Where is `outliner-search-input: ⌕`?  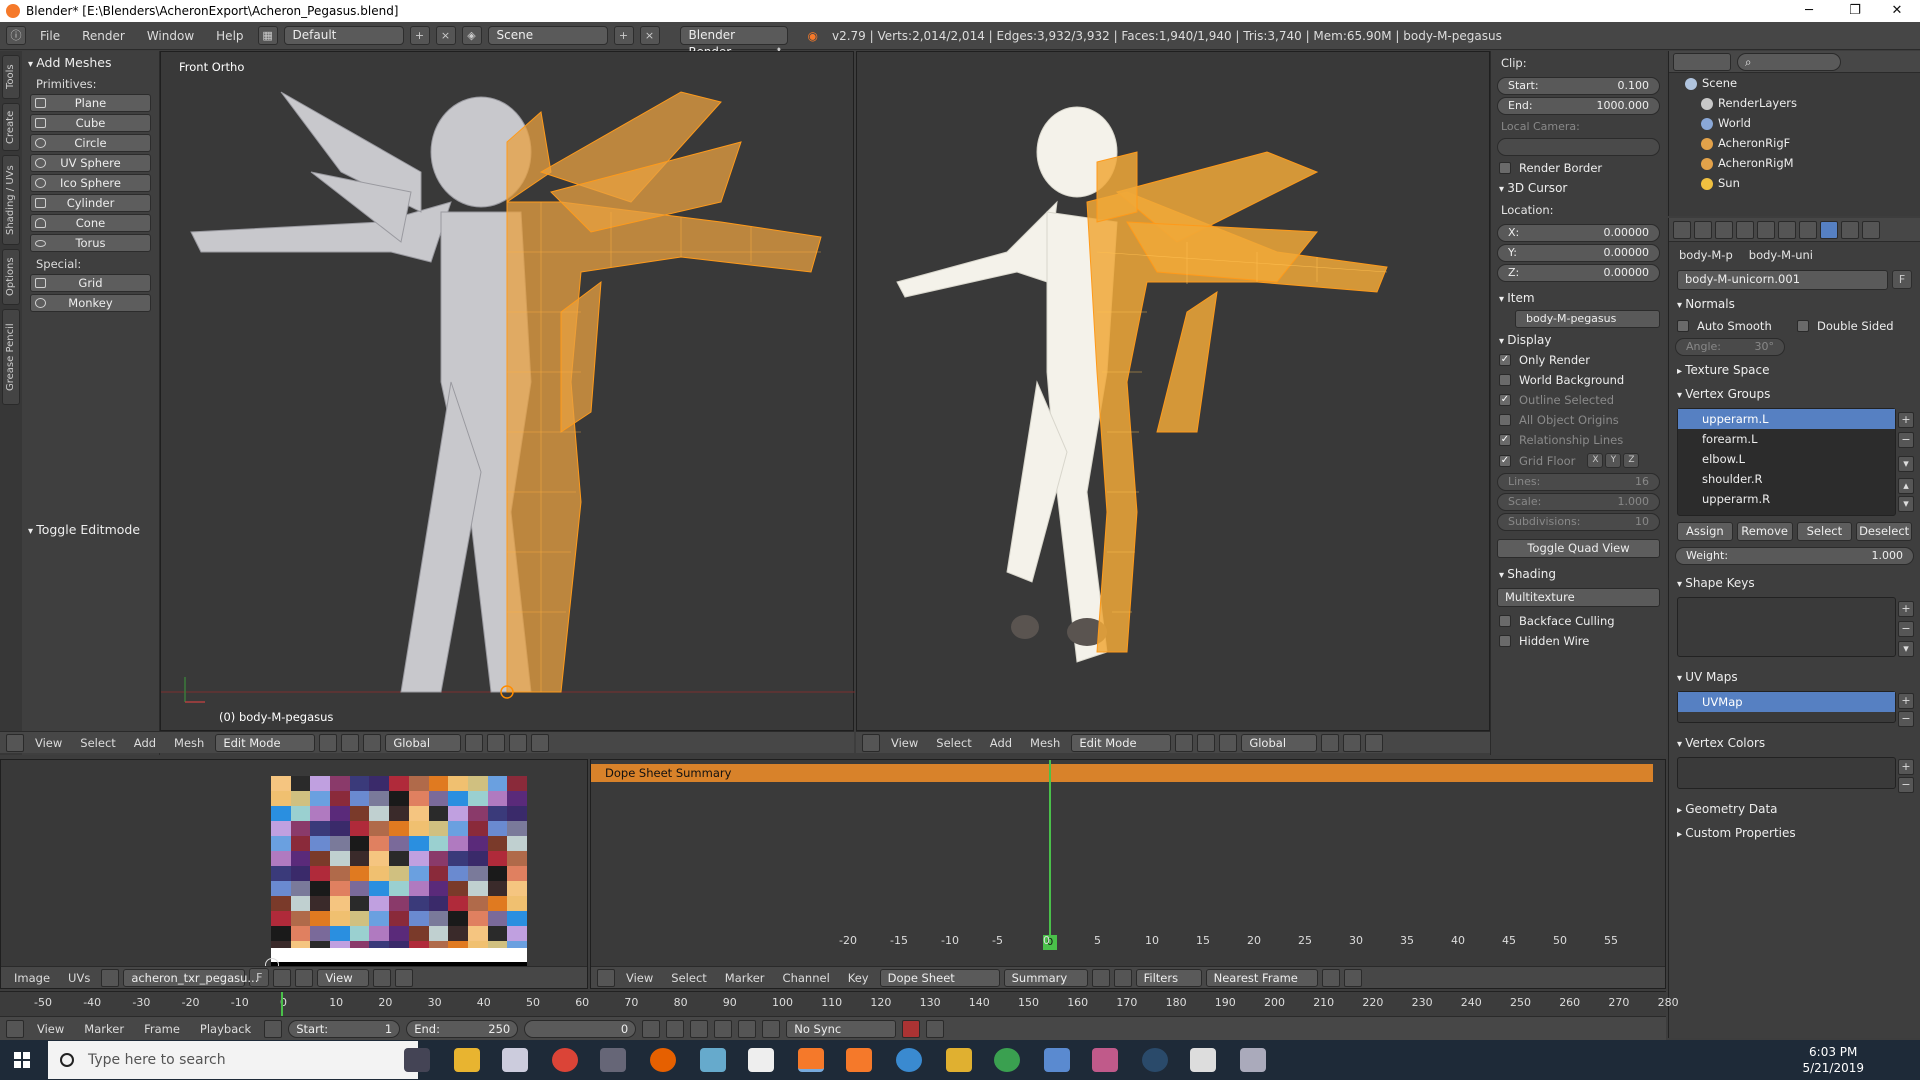 outliner-search-input: ⌕ is located at coordinates (1789, 61).